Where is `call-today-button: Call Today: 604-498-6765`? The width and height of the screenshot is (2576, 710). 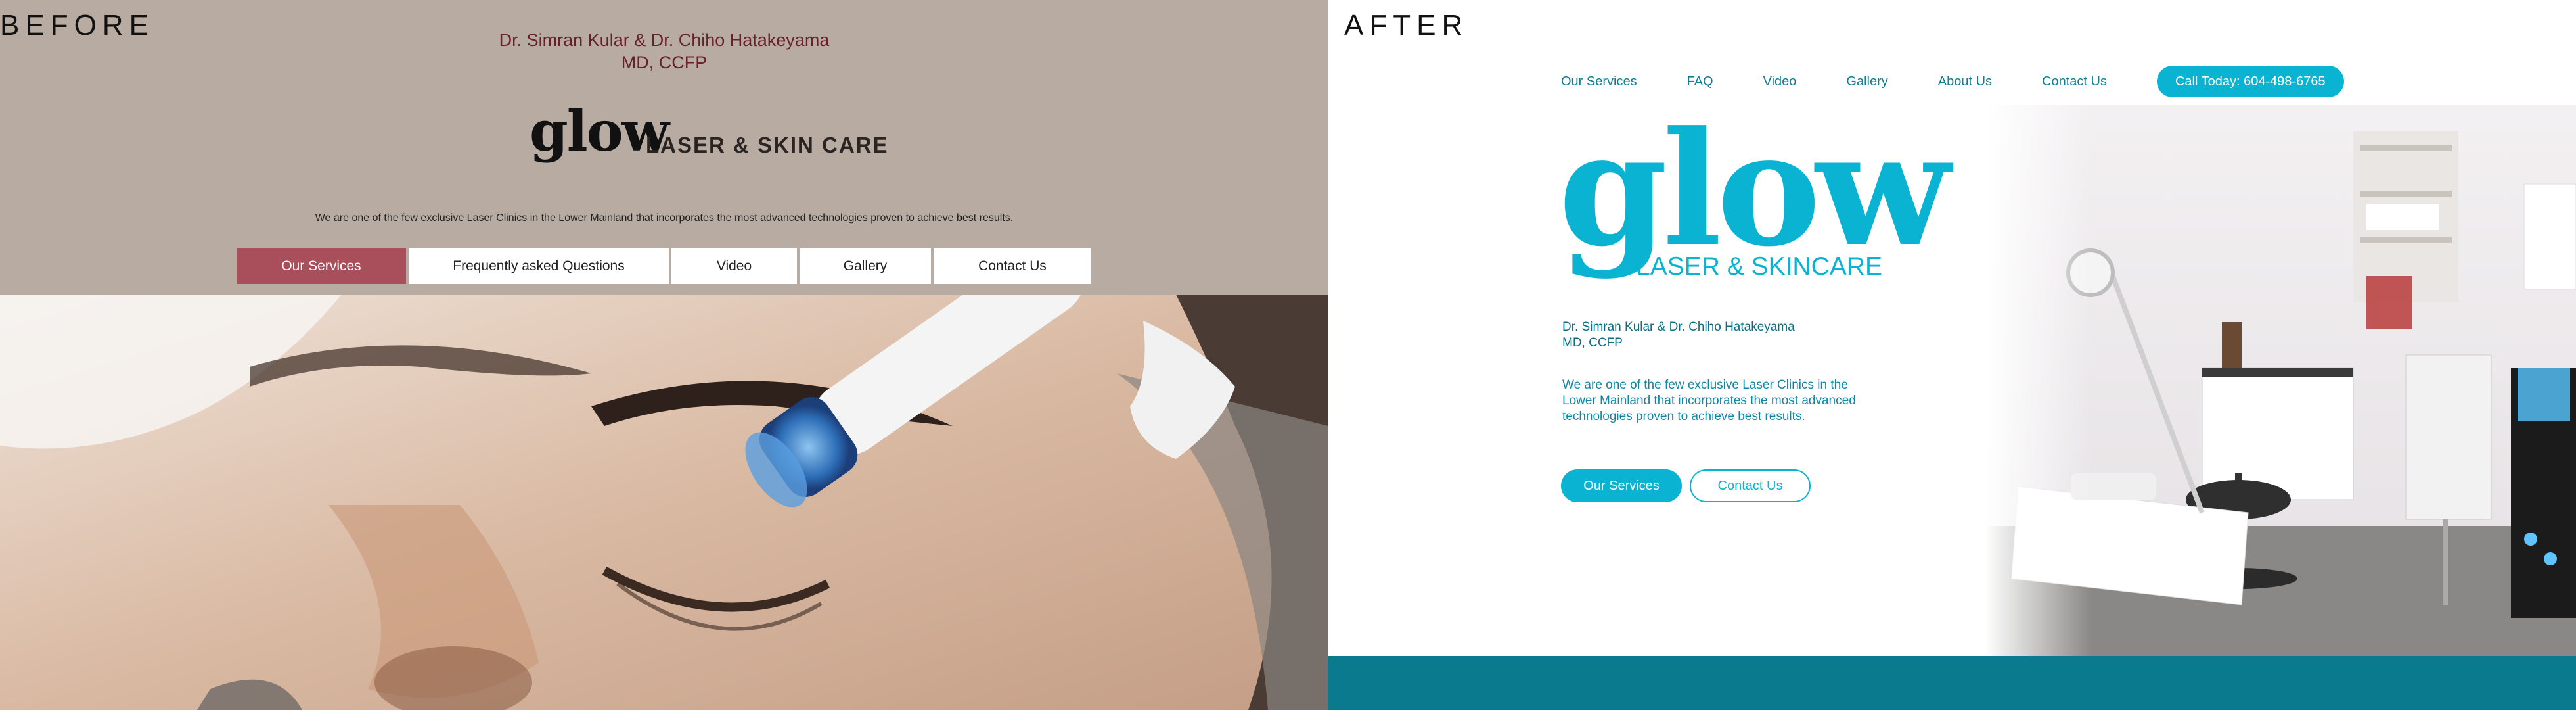 call-today-button: Call Today: 604-498-6765 is located at coordinates (2250, 81).